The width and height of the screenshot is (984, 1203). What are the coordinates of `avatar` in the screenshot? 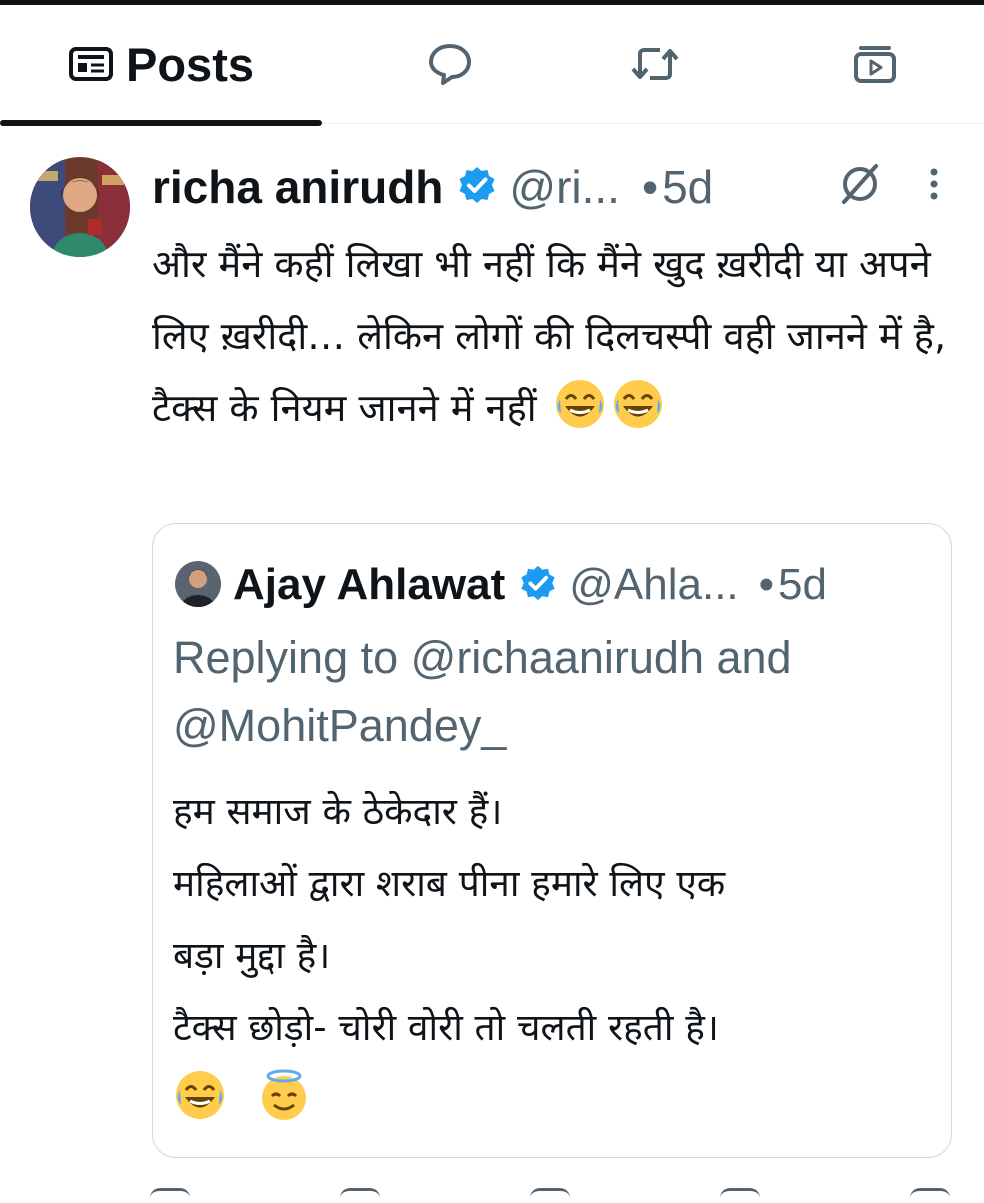 It's located at (80, 207).